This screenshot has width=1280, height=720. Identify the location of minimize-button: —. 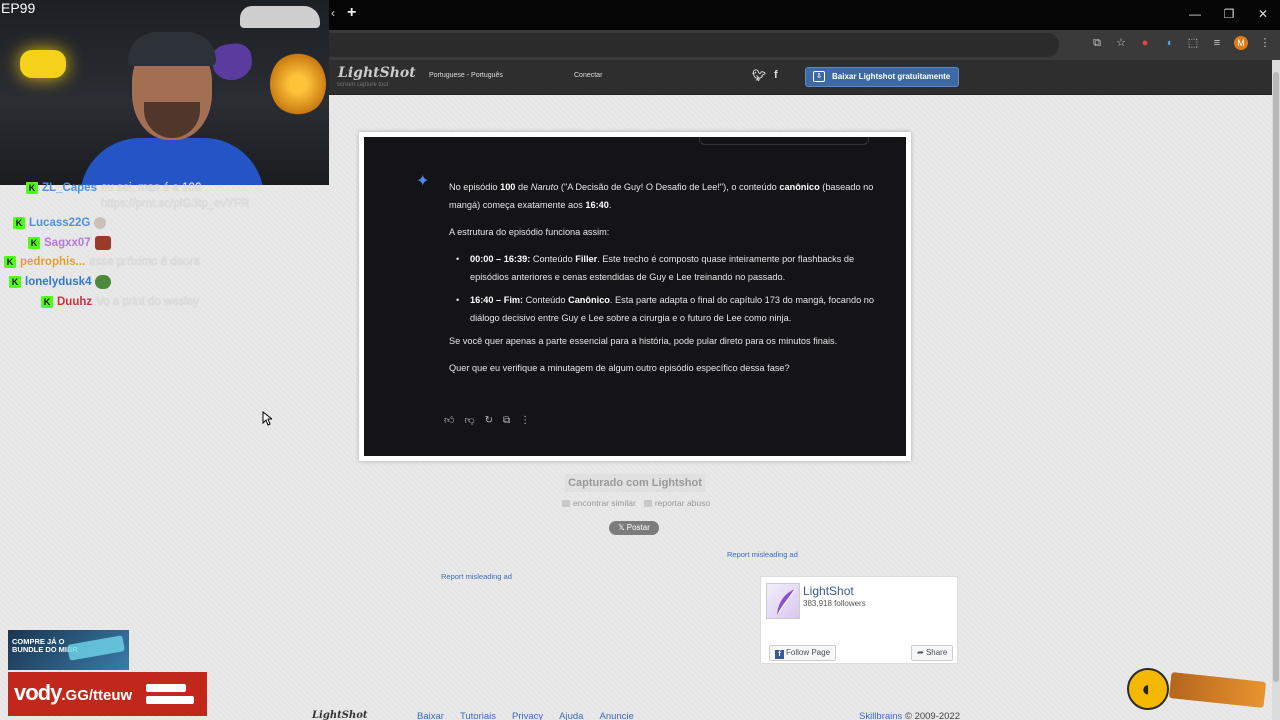
(1195, 15).